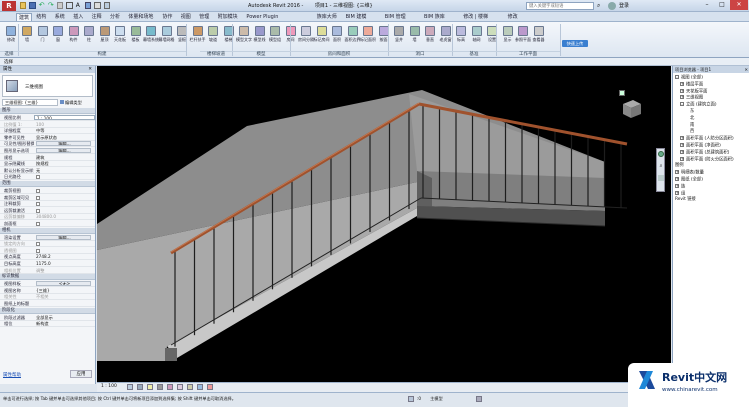 Image resolution: width=749 pixels, height=407 pixels. What do you see at coordinates (140, 17) in the screenshot?
I see `tab-6: 体量和场地` at bounding box center [140, 17].